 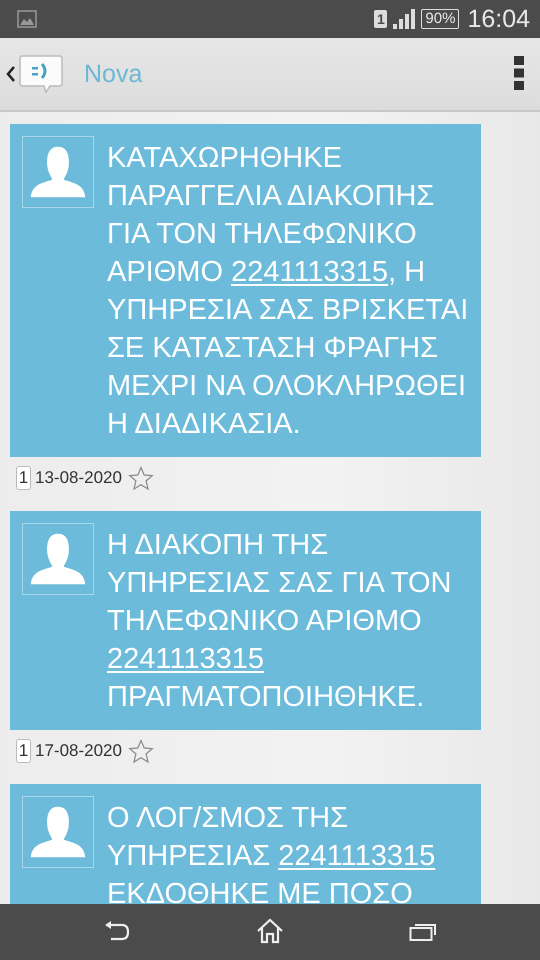 I want to click on battery-indicator: 90%, so click(x=440, y=19).